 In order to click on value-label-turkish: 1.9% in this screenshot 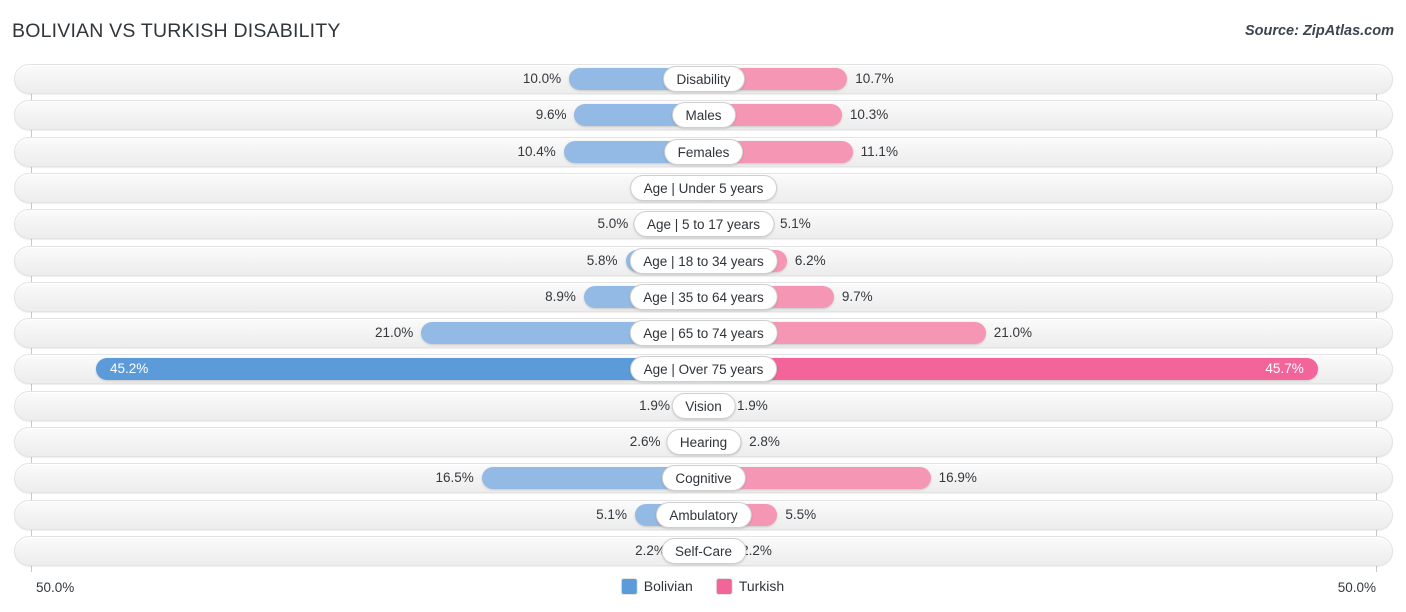, I will do `click(752, 405)`.